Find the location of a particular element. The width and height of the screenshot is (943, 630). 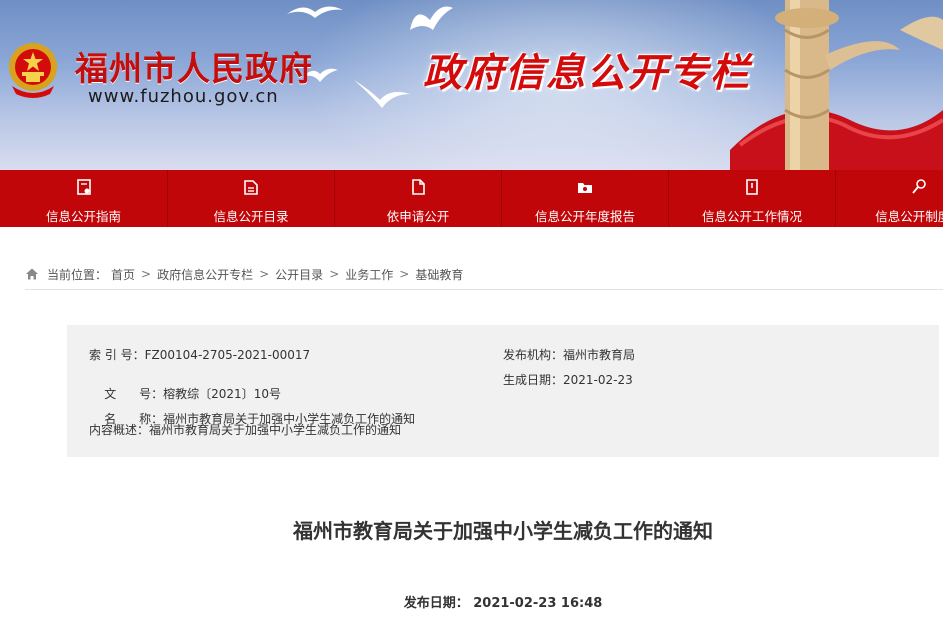

info-summary-value: 福州市教育局关于加强中小学生减负工作的通知 is located at coordinates (275, 430).